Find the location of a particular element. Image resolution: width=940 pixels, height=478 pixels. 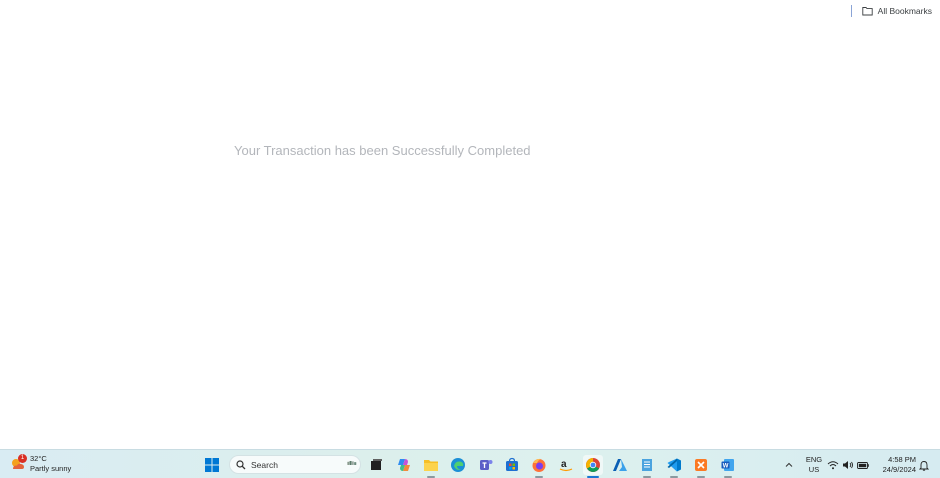

svg-text: W is located at coordinates (726, 466).